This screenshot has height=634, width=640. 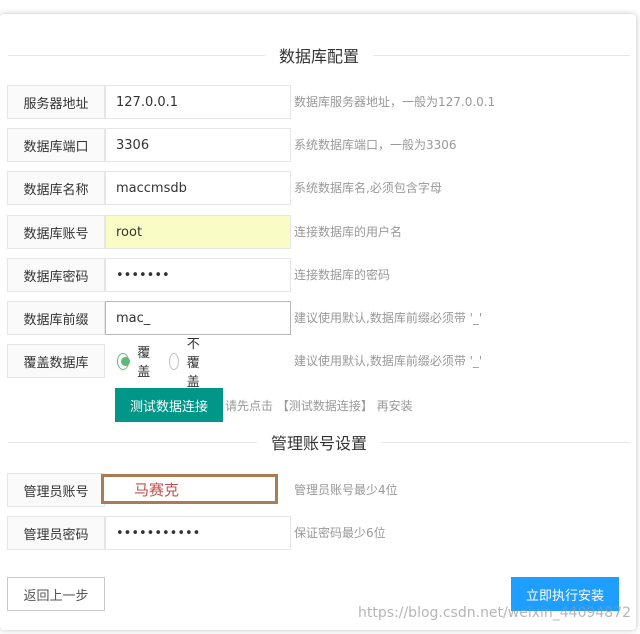 I want to click on field-label: 管理员密码, so click(x=56, y=533).